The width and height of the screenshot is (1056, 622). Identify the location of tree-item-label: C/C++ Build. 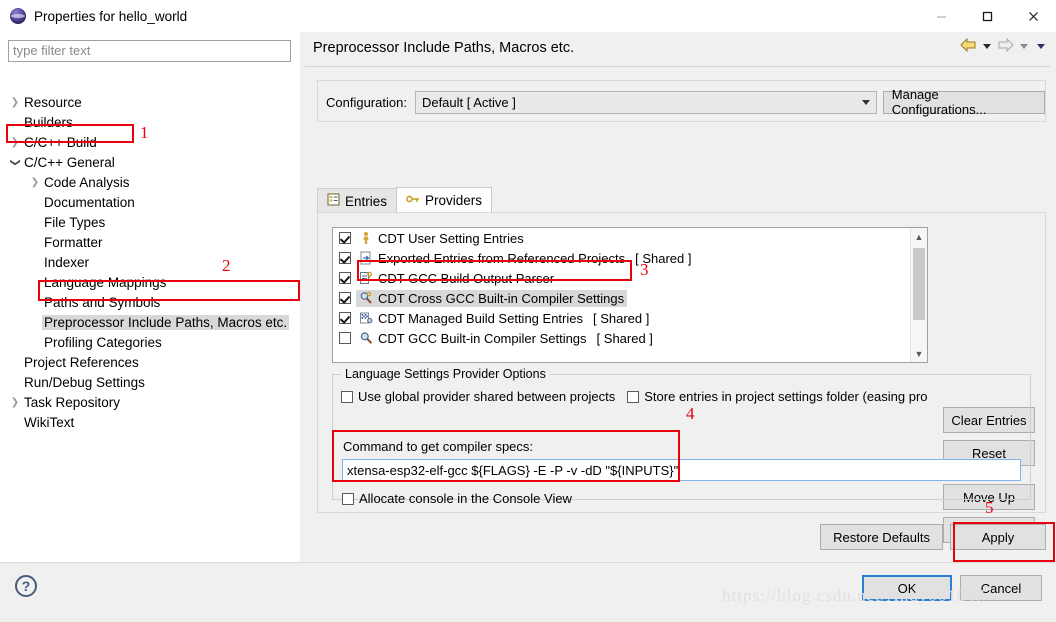
(60, 142).